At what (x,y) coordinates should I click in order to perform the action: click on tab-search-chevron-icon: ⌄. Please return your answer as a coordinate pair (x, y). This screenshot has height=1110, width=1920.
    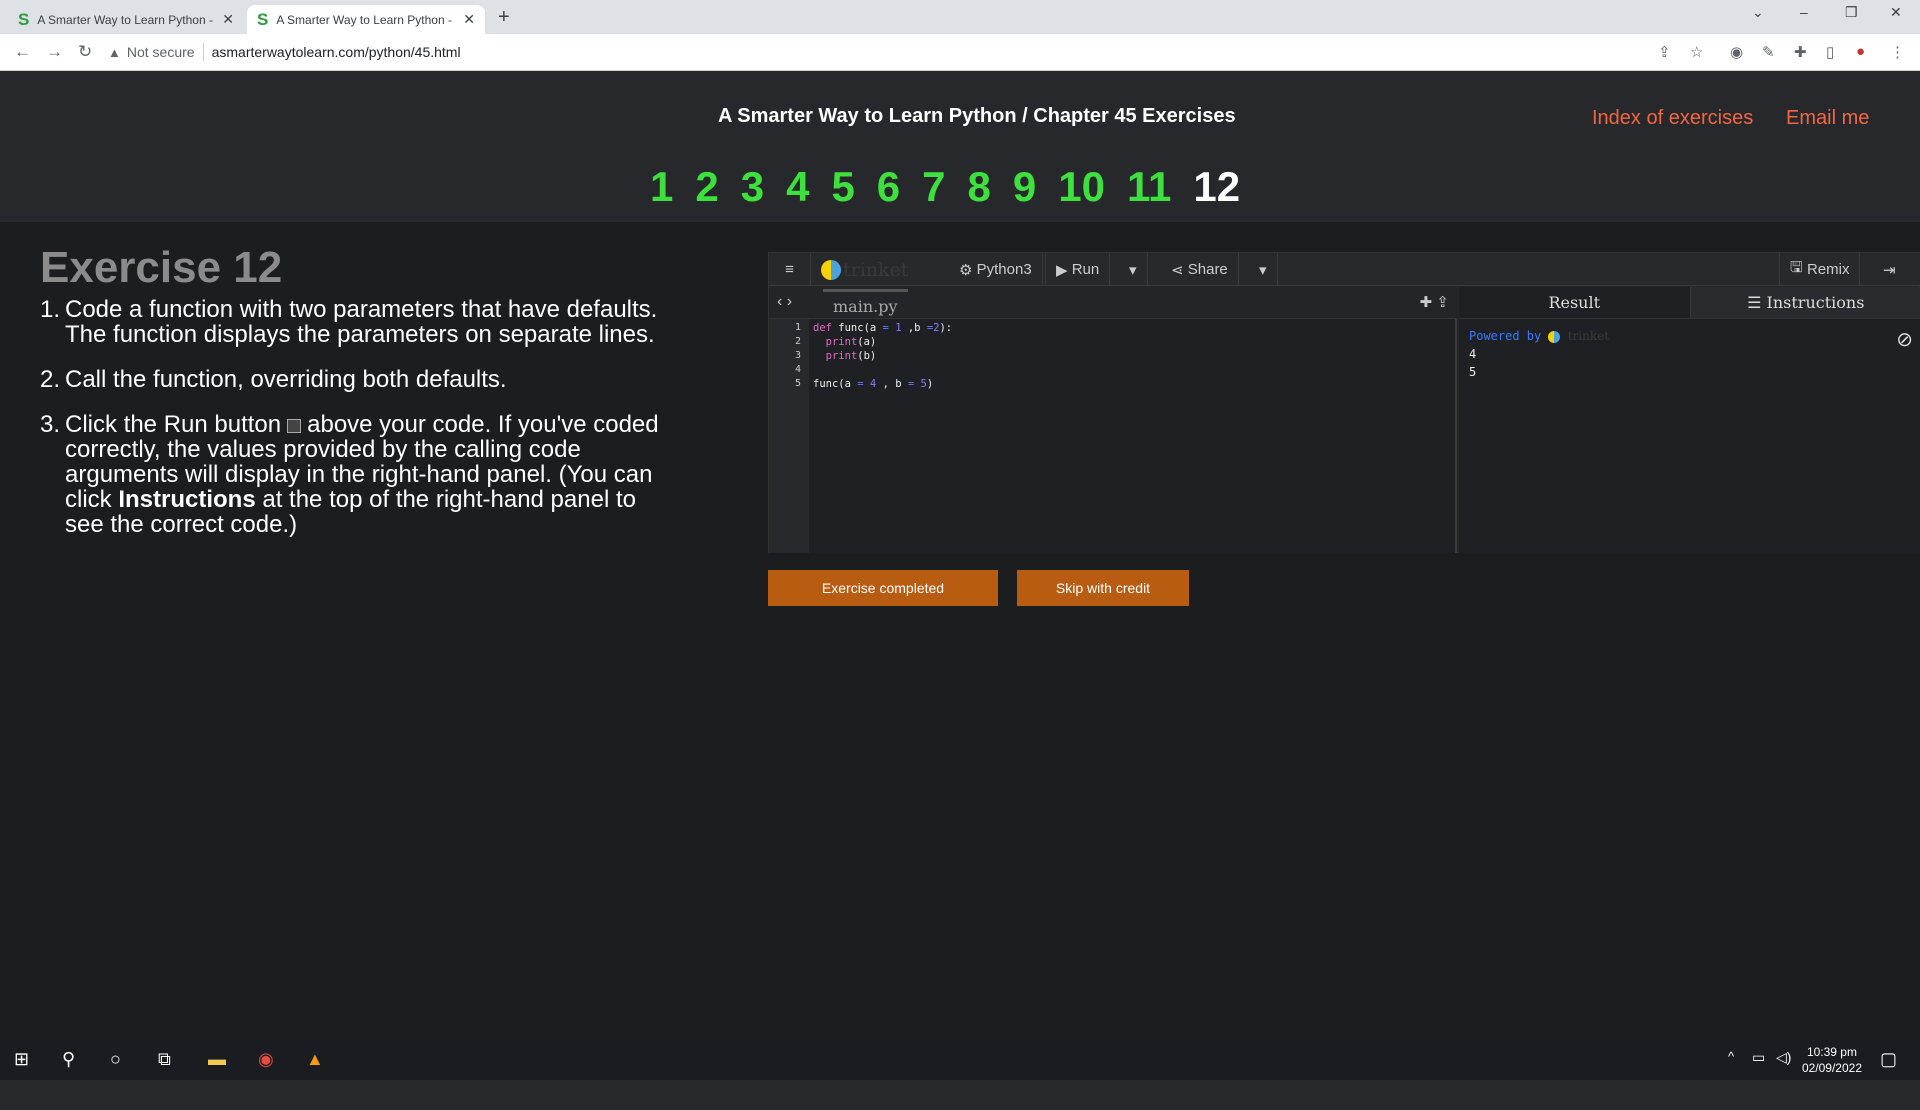
    Looking at the image, I should click on (1758, 12).